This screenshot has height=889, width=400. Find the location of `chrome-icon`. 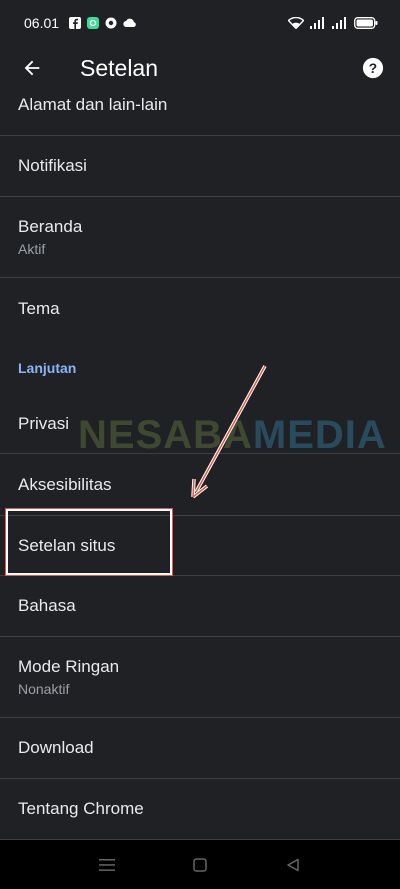

chrome-icon is located at coordinates (111, 23).